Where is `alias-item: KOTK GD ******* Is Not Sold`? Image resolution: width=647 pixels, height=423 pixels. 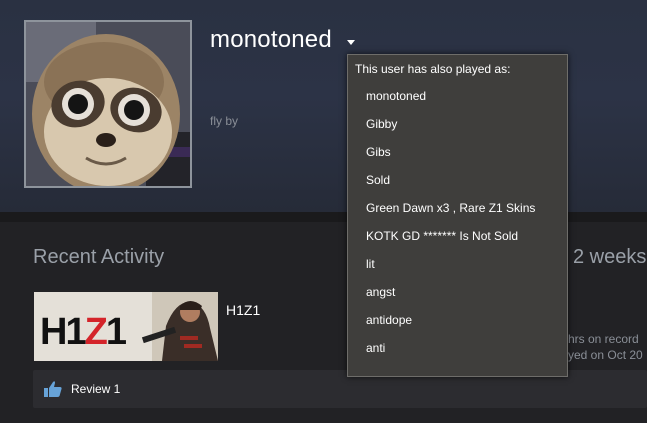 alias-item: KOTK GD ******* Is Not Sold is located at coordinates (442, 236).